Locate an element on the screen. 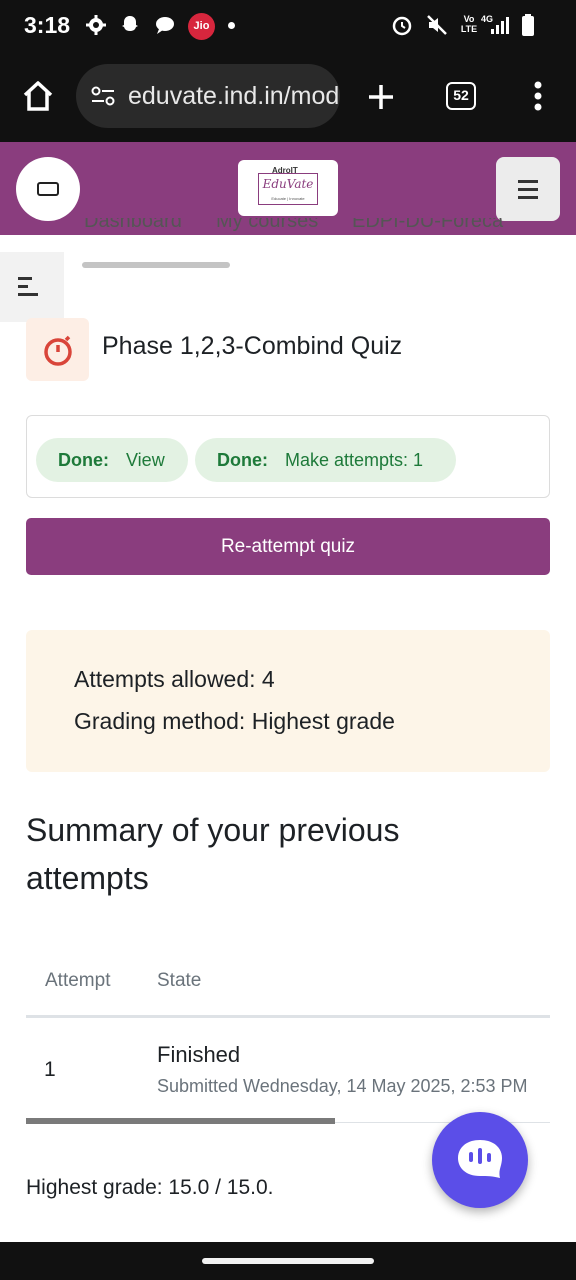  system-nav-bar is located at coordinates (288, 1261).